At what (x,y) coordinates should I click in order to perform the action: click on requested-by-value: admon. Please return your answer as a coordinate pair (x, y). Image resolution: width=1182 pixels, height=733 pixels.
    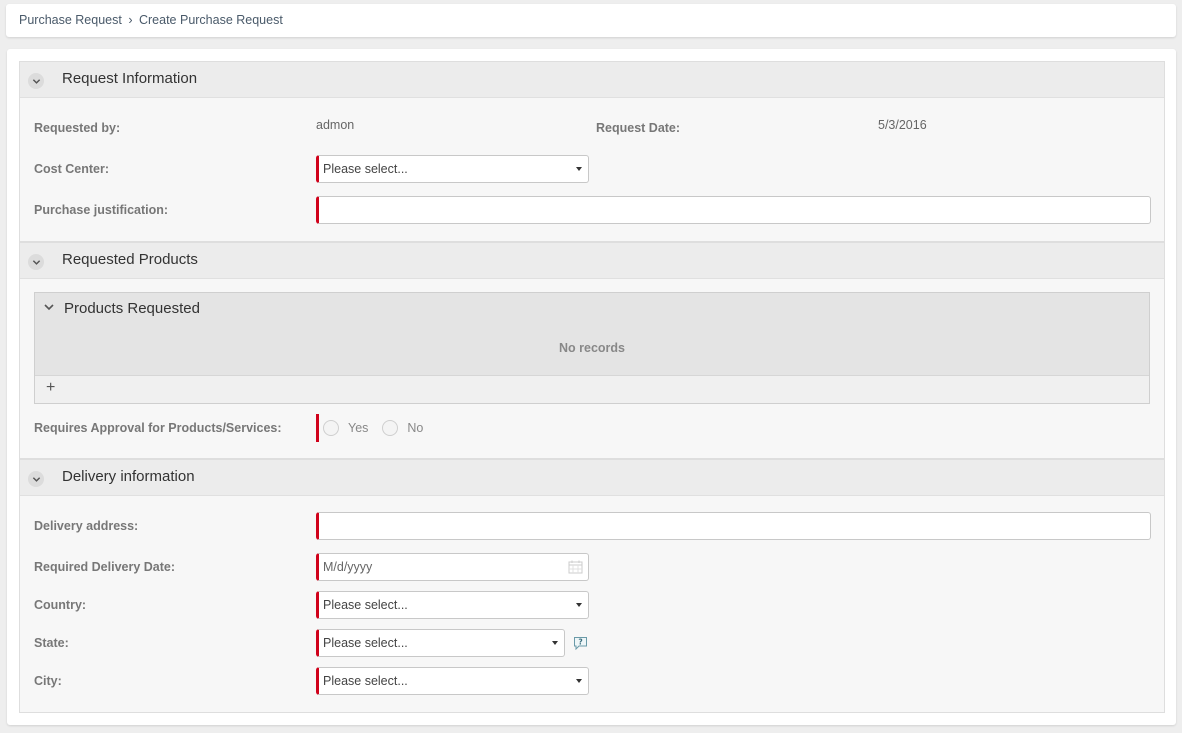
    Looking at the image, I should click on (335, 125).